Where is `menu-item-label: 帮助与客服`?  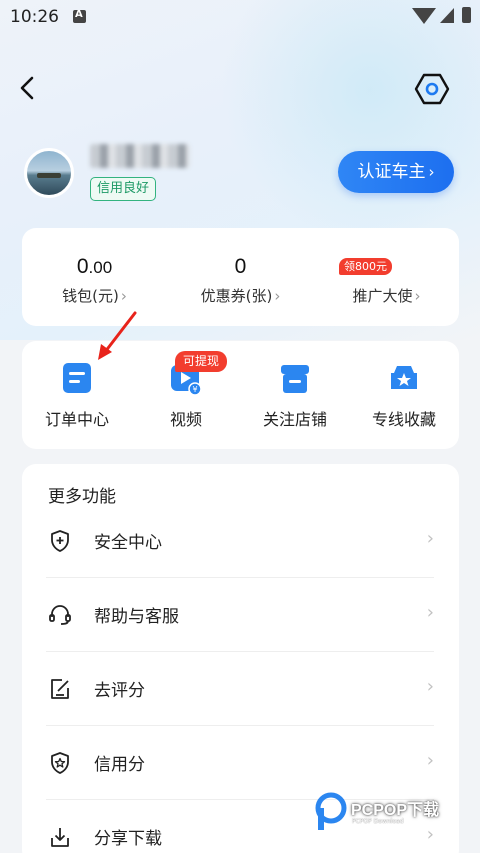
menu-item-label: 帮助与客服 is located at coordinates (136, 617).